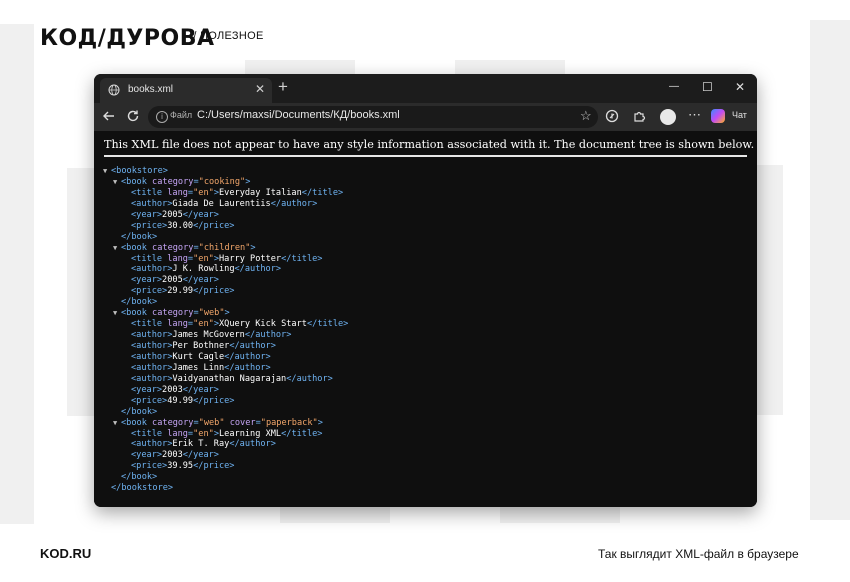 This screenshot has width=850, height=582. What do you see at coordinates (225, 226) in the screenshot?
I see `xml-line: <price>30.00</price>` at bounding box center [225, 226].